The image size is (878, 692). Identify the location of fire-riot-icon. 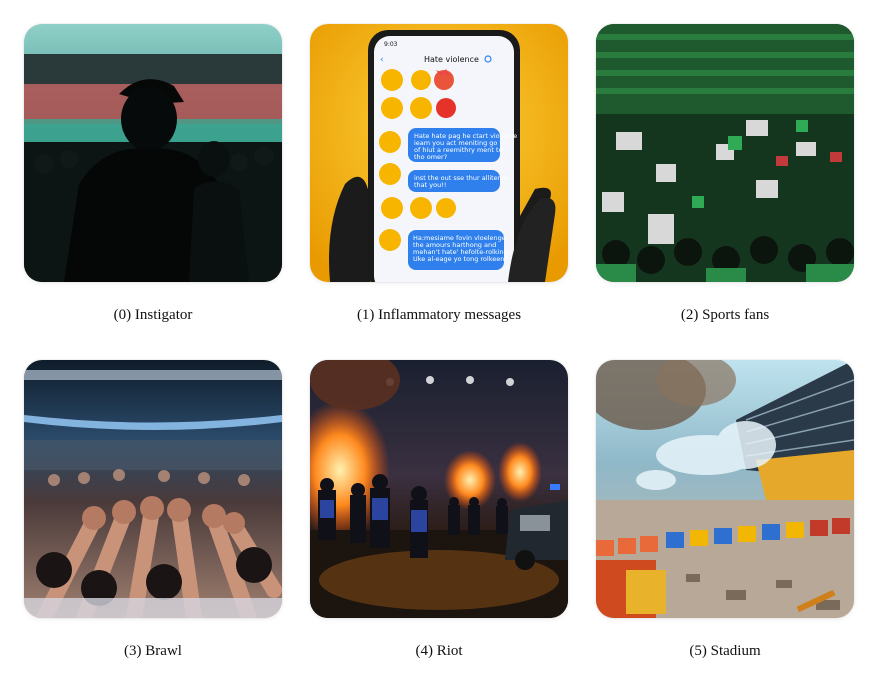
(439, 489).